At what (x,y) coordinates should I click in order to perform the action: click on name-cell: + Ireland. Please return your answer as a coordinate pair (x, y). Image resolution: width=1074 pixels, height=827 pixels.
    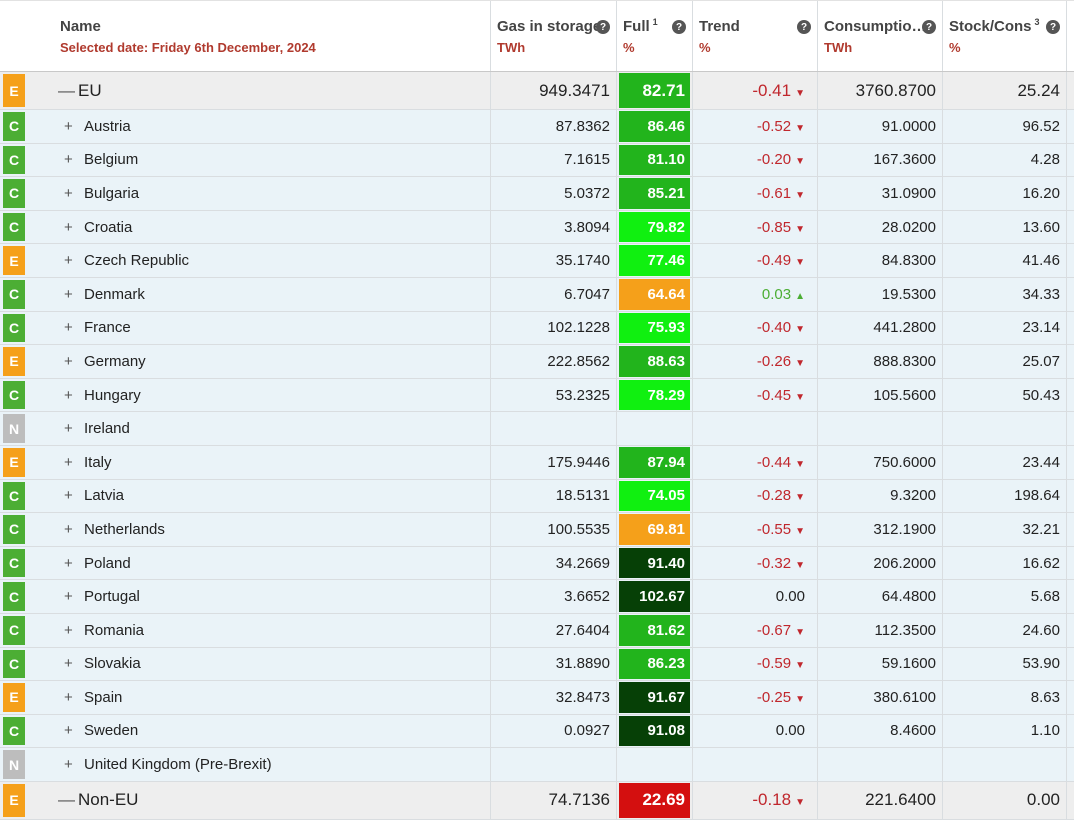
    Looking at the image, I should click on (259, 428).